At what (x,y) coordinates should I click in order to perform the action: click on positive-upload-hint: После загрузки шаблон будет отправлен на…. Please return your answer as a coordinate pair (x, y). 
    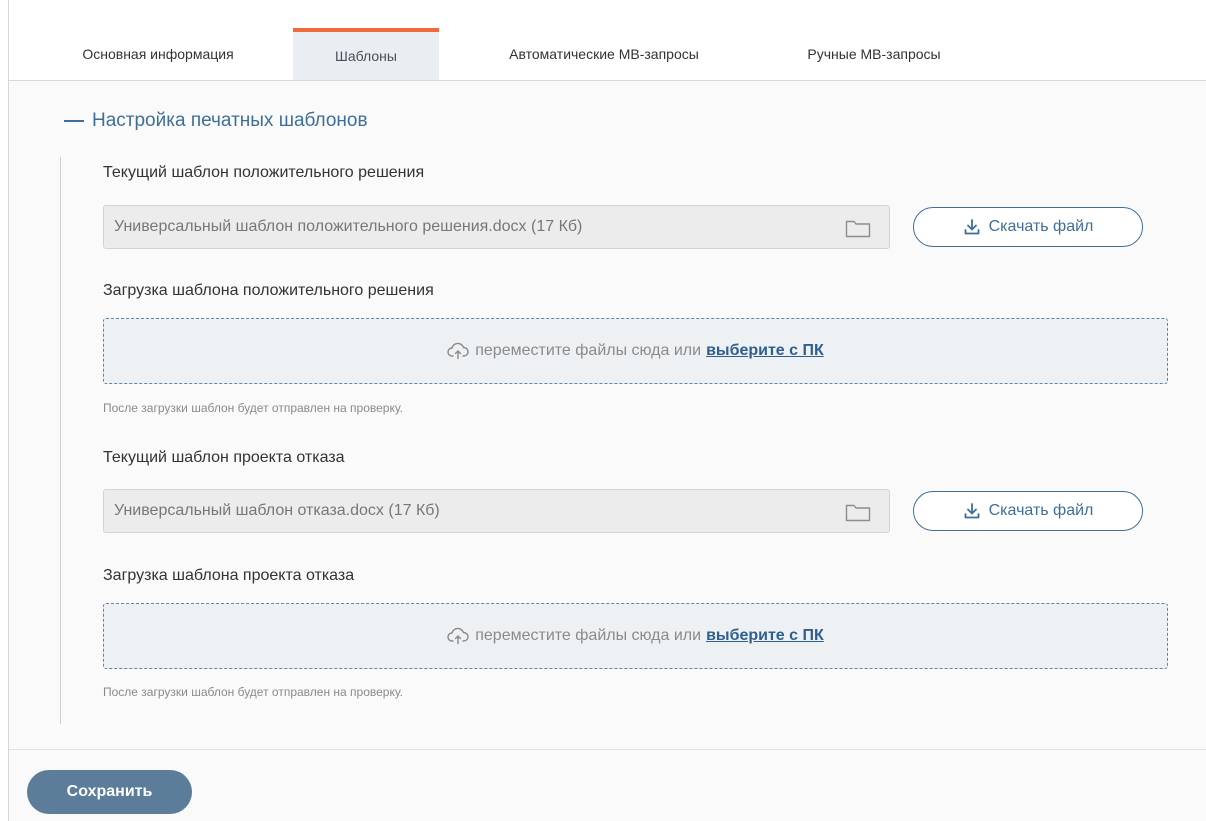
    Looking at the image, I should click on (253, 408).